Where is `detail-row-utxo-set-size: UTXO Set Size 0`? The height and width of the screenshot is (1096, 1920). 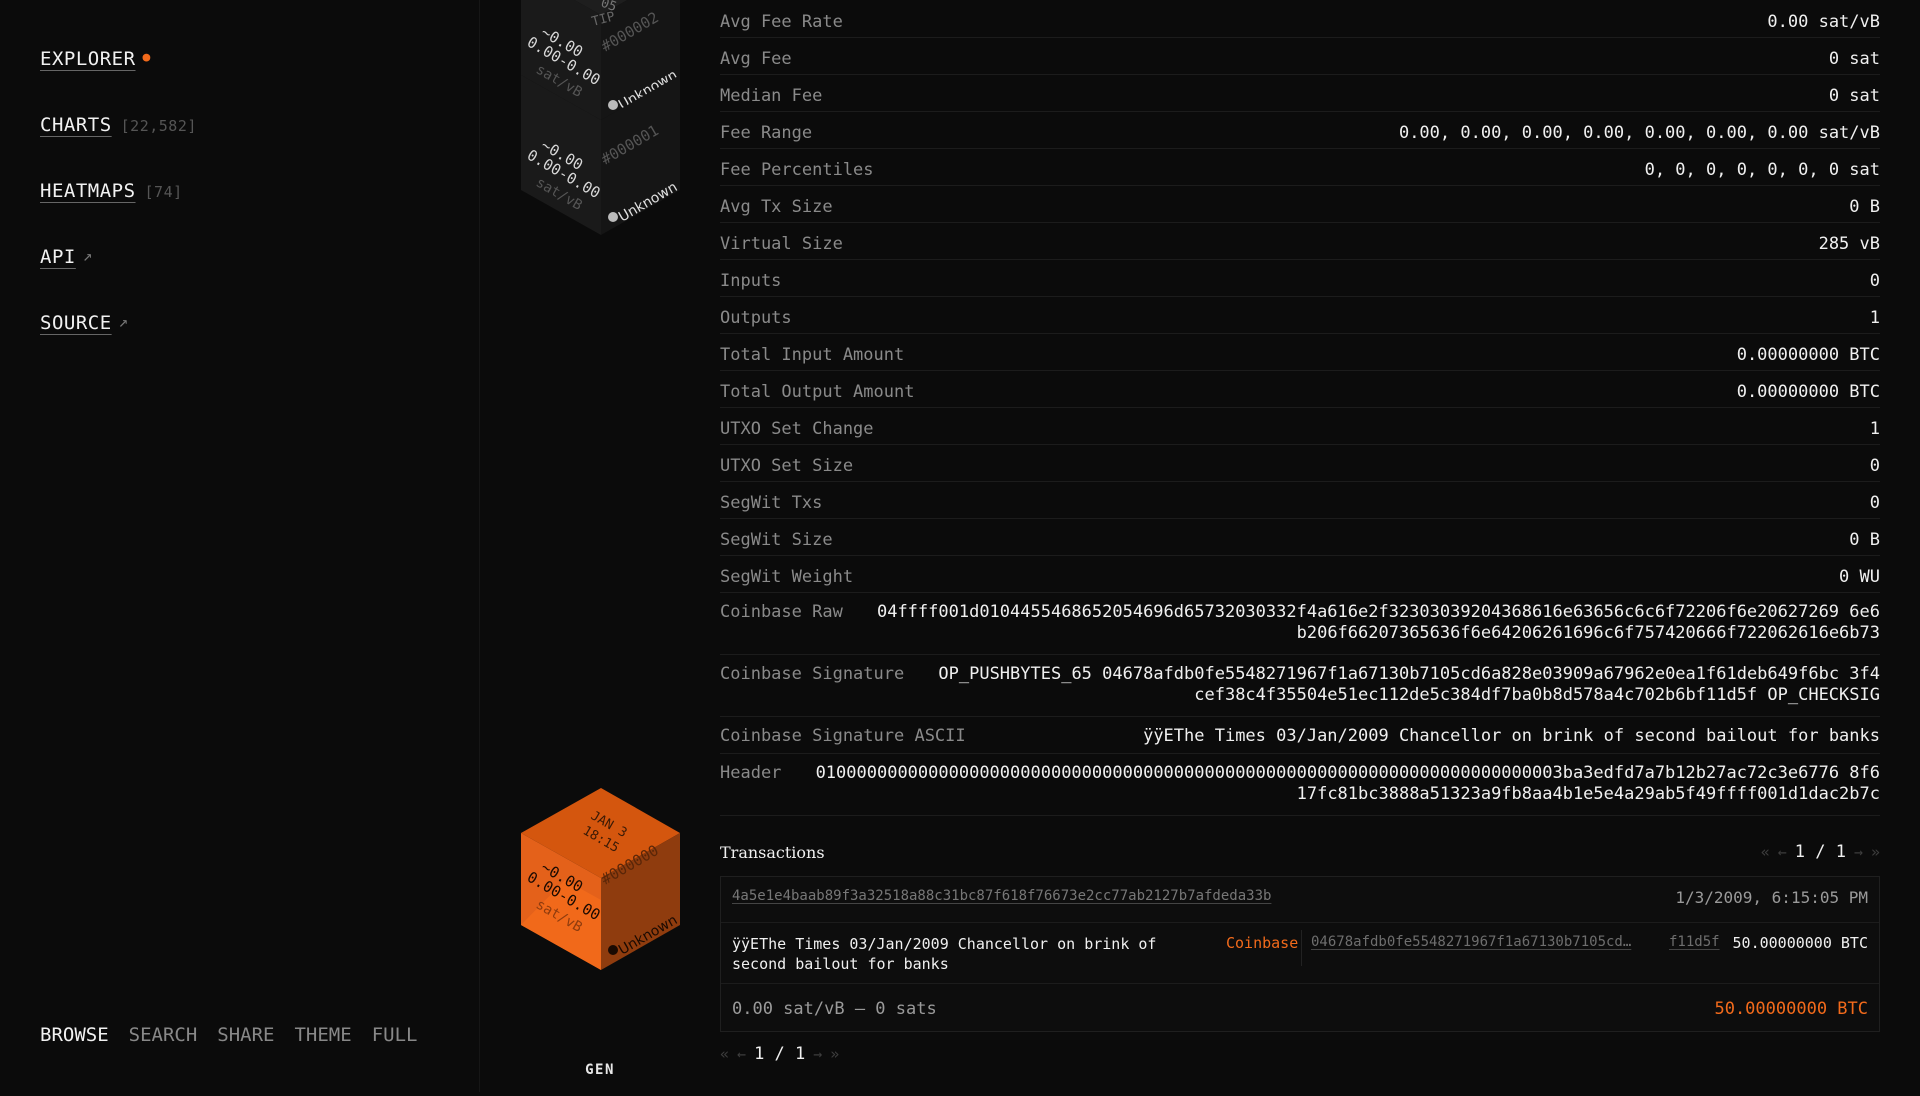
detail-row-utxo-set-size: UTXO Set Size 0 is located at coordinates (1300, 463).